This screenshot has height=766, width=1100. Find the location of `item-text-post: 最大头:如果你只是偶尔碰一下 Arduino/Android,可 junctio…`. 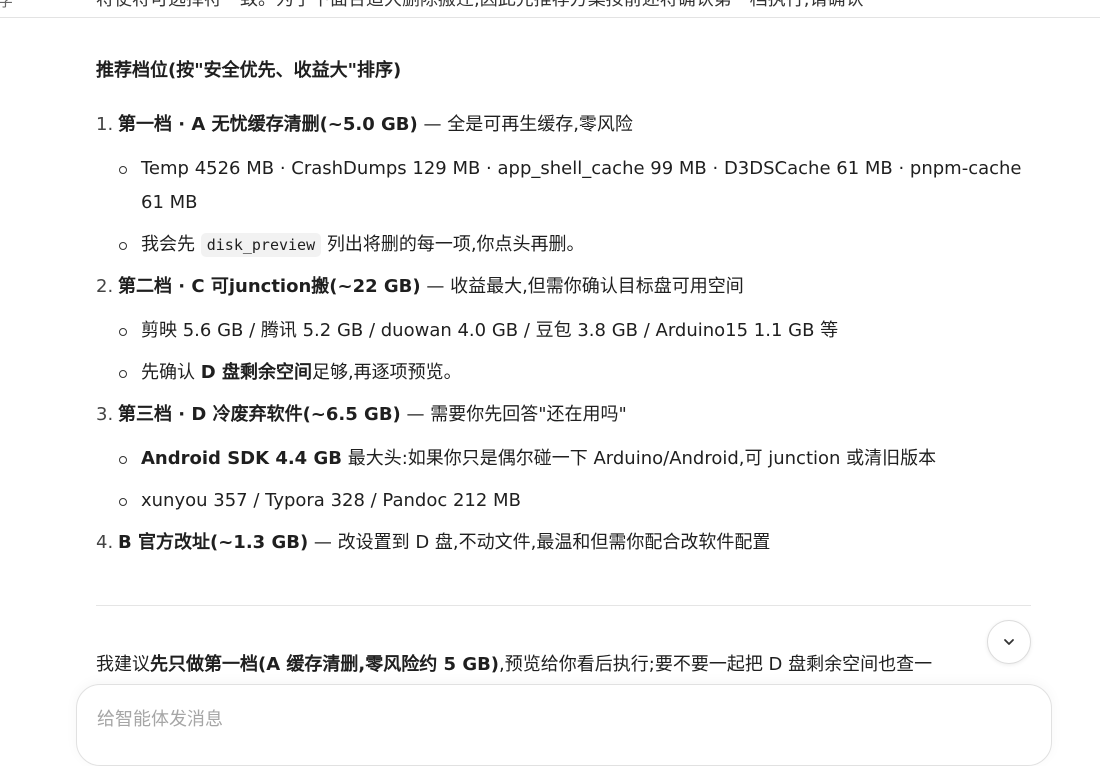

item-text-post: 最大头:如果你只是偶尔碰一下 Arduino/Android,可 junctio… is located at coordinates (639, 458).